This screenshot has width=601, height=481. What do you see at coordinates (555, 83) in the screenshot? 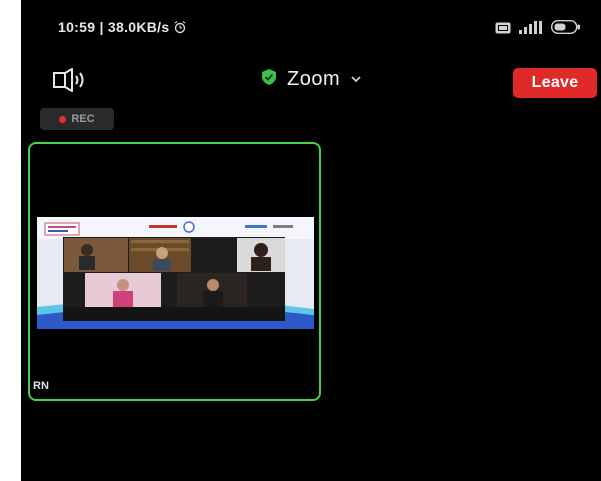
I see `leave-button: Leave` at bounding box center [555, 83].